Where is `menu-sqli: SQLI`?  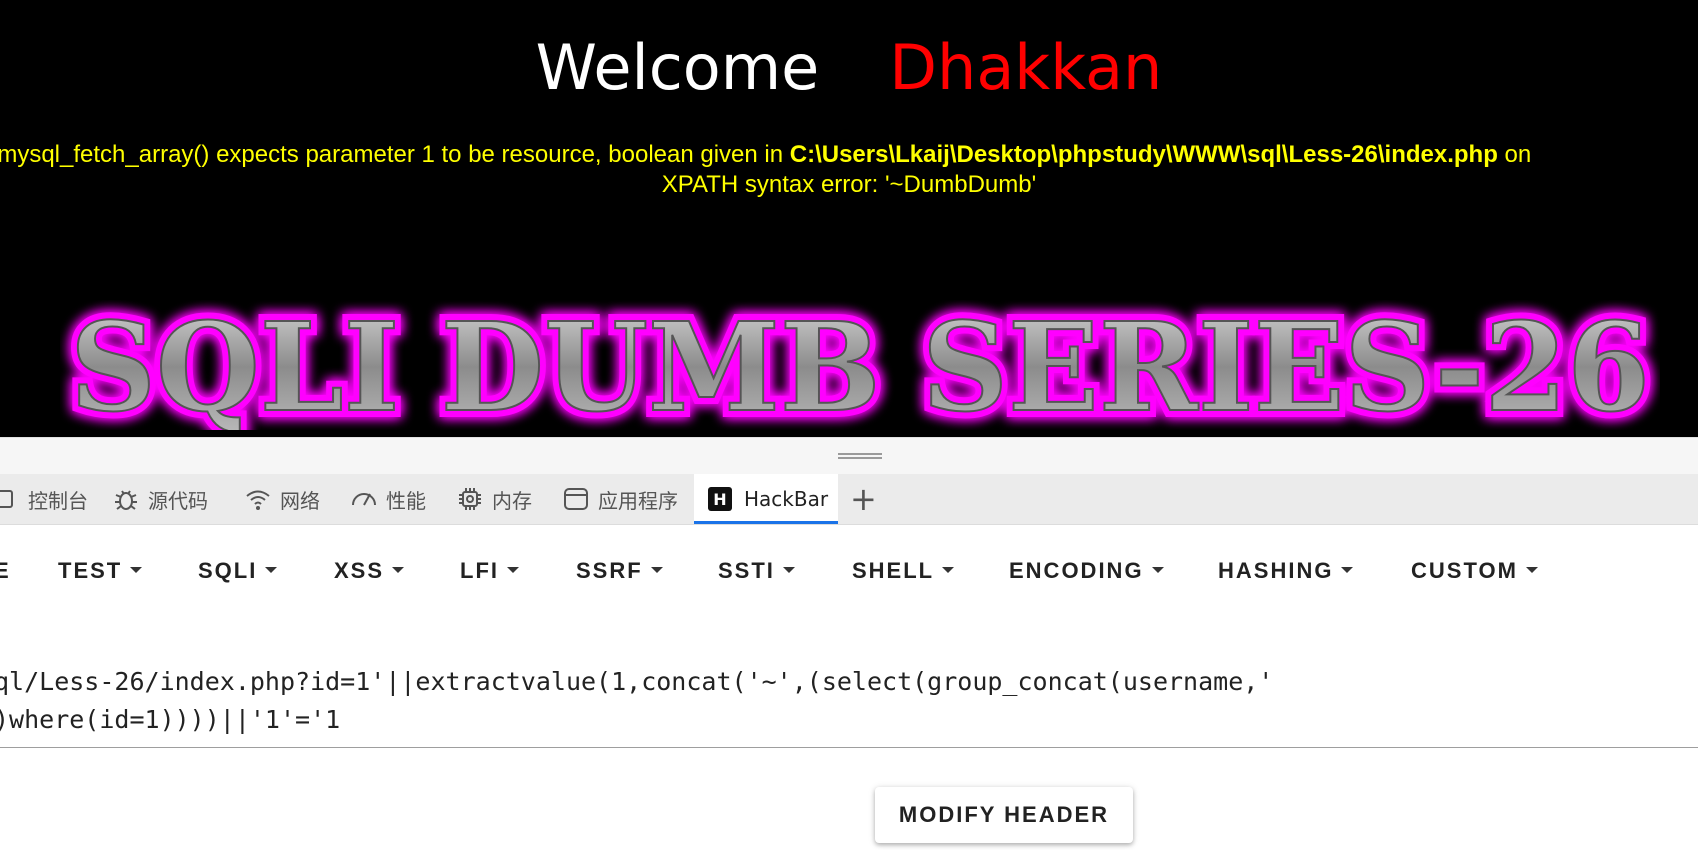 menu-sqli: SQLI is located at coordinates (238, 571).